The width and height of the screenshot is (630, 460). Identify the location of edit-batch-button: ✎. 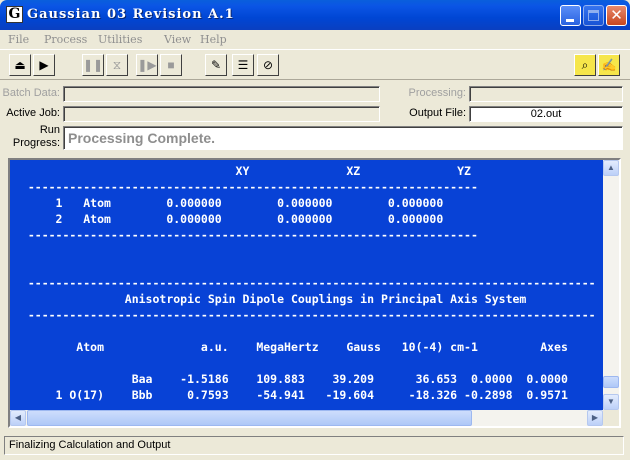
(216, 65).